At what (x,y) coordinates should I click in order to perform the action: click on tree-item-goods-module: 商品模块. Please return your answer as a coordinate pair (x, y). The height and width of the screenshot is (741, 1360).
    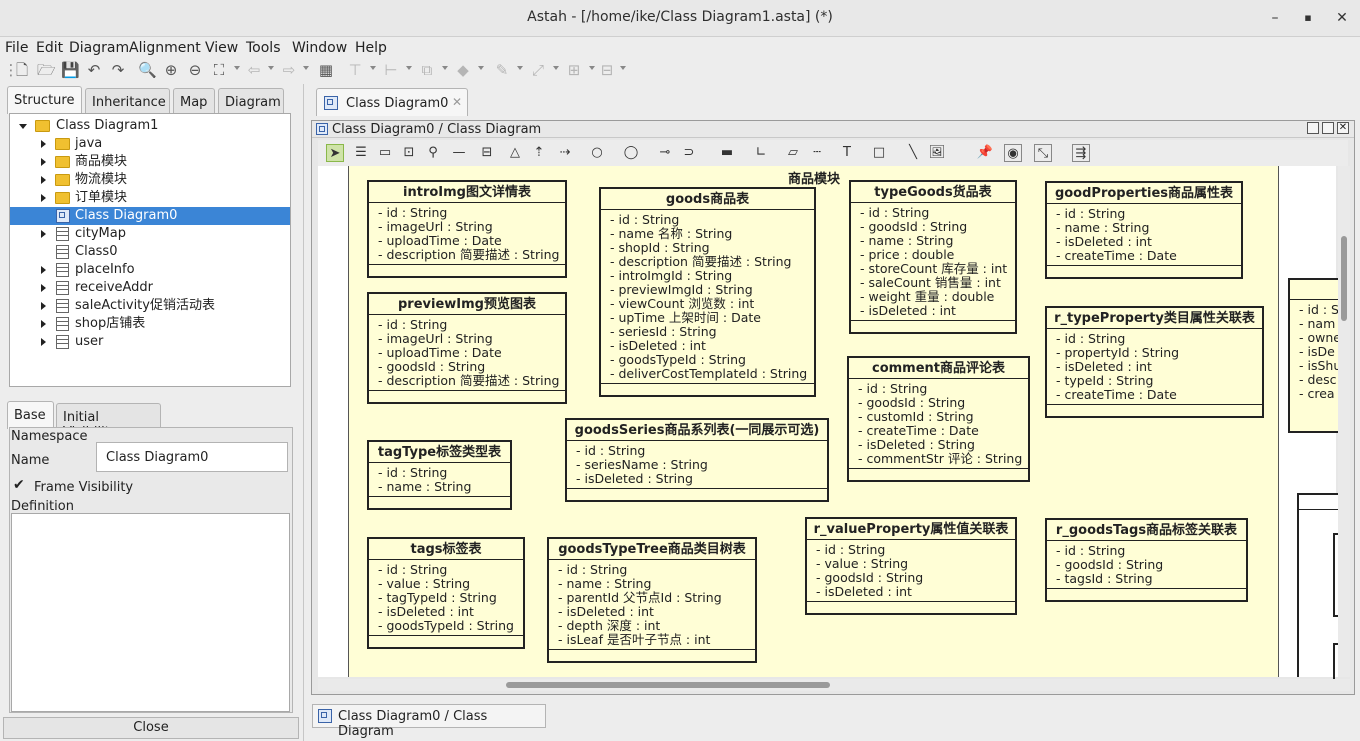
    Looking at the image, I should click on (150, 162).